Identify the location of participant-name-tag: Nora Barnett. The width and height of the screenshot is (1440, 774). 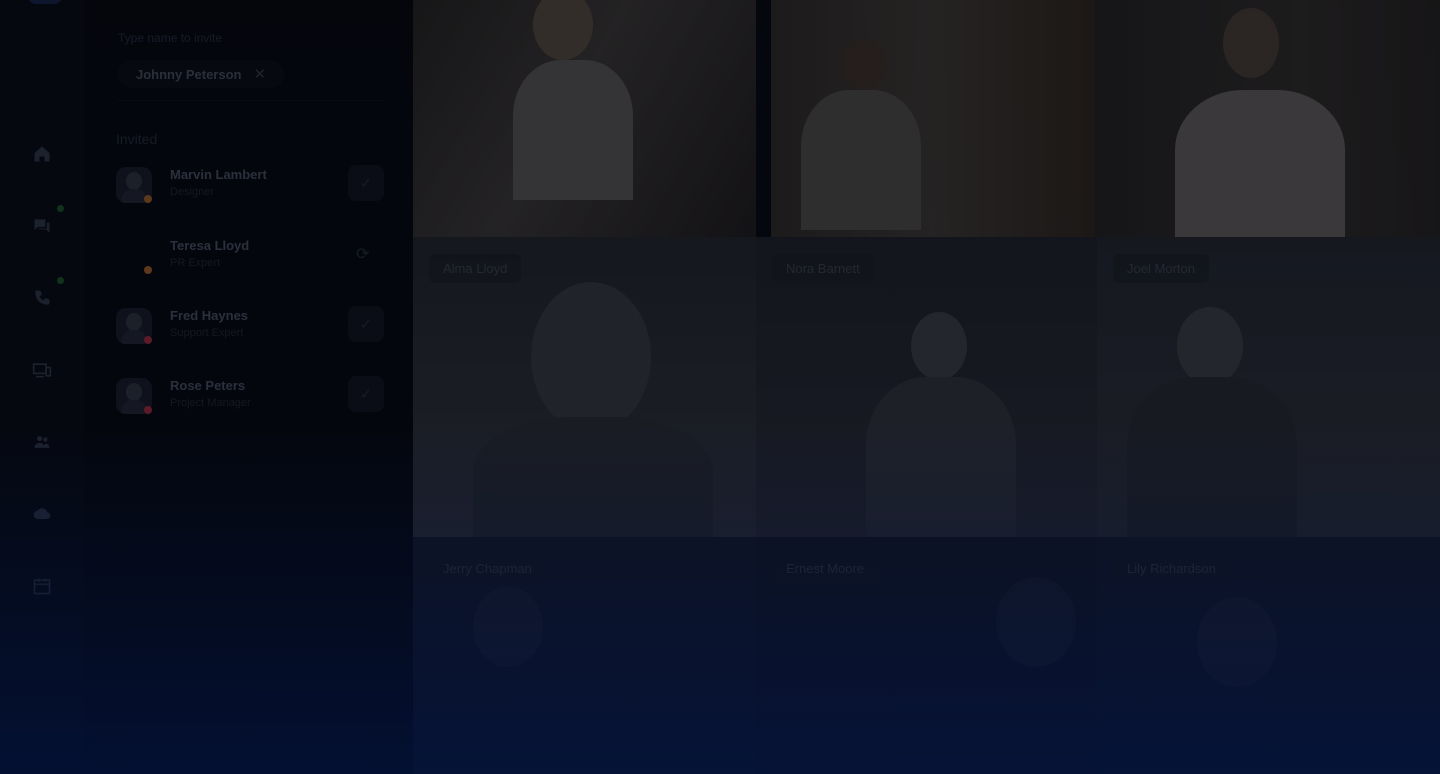
(823, 268).